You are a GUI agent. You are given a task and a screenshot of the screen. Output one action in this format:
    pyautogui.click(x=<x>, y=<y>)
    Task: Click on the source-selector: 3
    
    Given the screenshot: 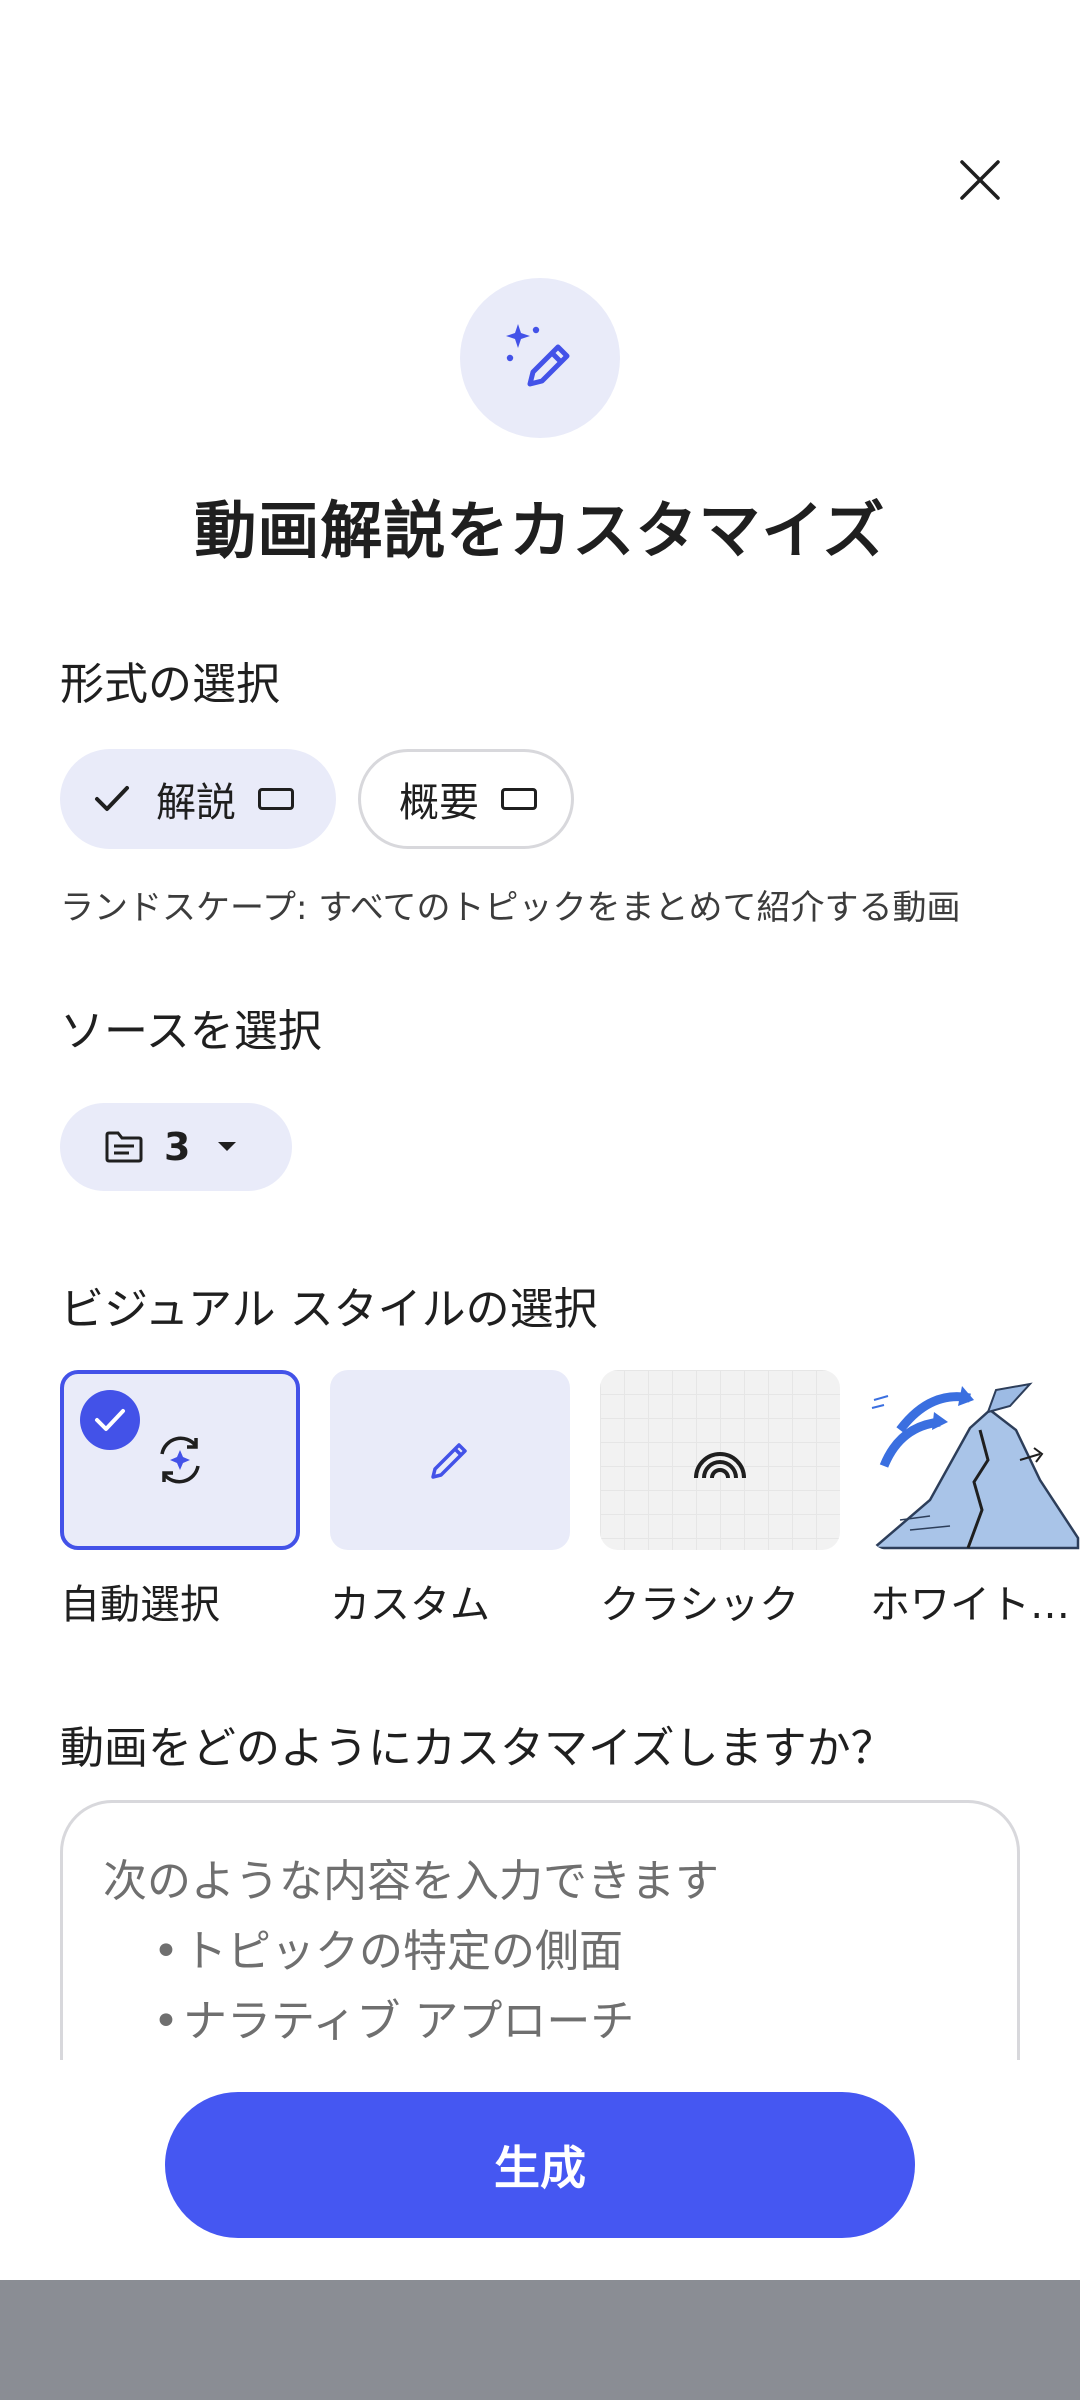 What is the action you would take?
    pyautogui.click(x=176, y=1147)
    